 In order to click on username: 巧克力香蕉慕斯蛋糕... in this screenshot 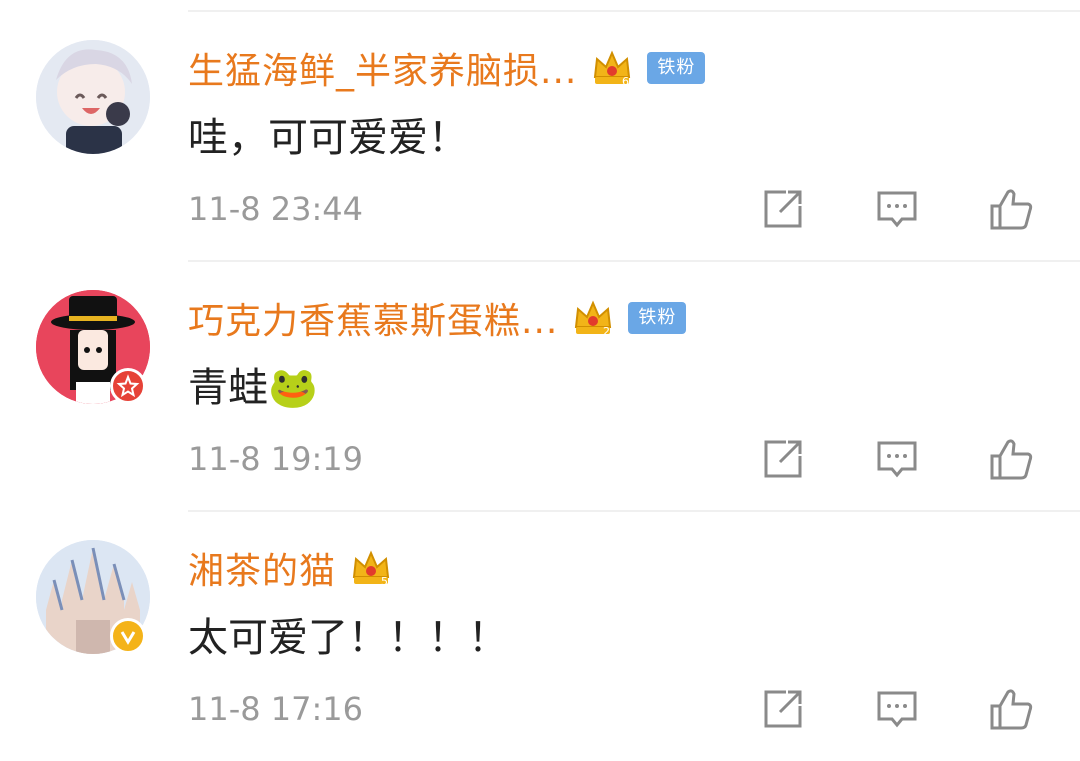, I will do `click(373, 318)`.